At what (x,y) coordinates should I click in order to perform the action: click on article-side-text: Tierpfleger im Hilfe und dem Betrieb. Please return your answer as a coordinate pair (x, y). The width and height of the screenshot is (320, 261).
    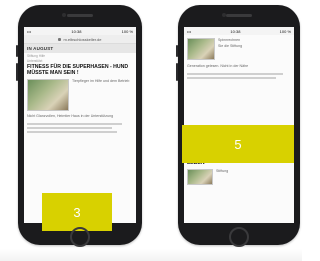
    Looking at the image, I should click on (101, 81).